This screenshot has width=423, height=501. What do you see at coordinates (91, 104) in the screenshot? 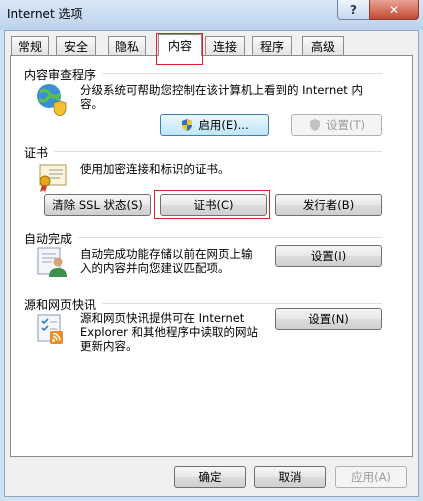
I see `content-advisor-desc-2: 容。` at bounding box center [91, 104].